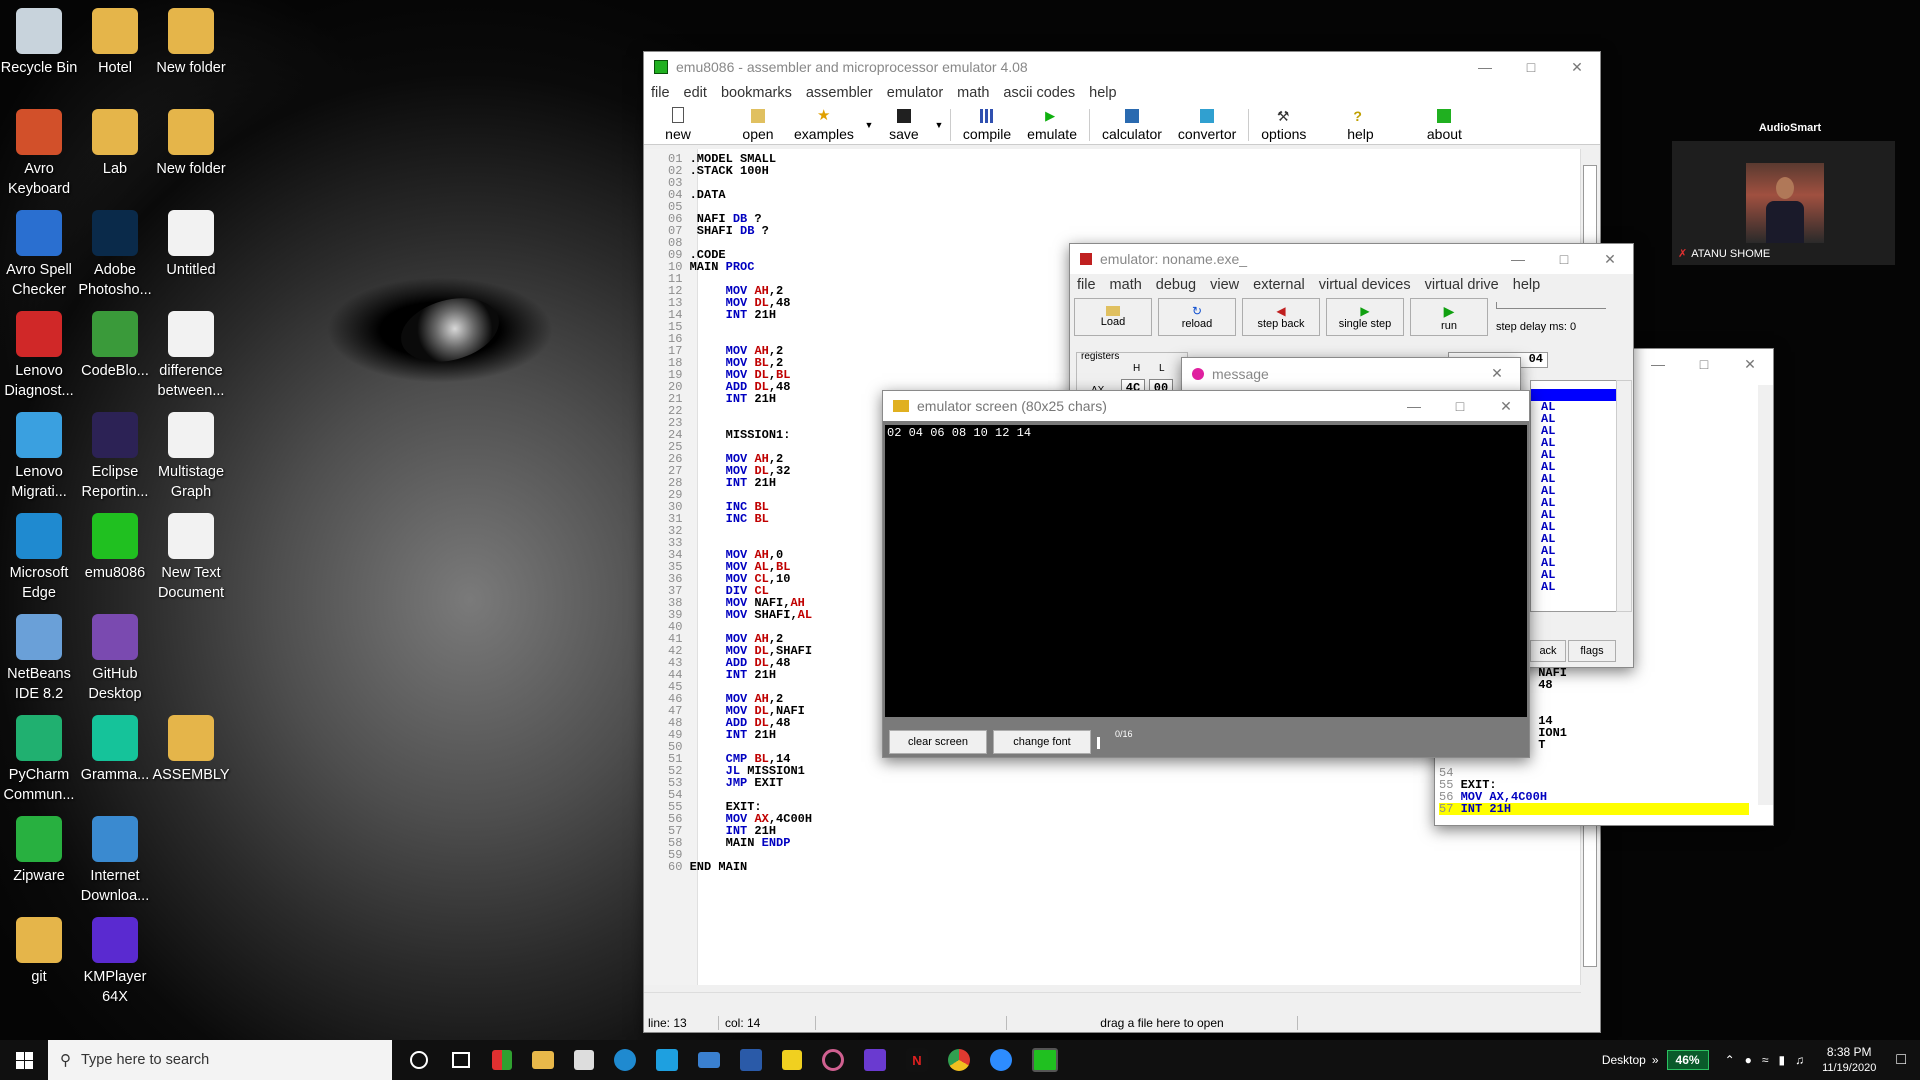 The width and height of the screenshot is (1920, 1080). What do you see at coordinates (660, 93) in the screenshot?
I see `main-menu-file: file` at bounding box center [660, 93].